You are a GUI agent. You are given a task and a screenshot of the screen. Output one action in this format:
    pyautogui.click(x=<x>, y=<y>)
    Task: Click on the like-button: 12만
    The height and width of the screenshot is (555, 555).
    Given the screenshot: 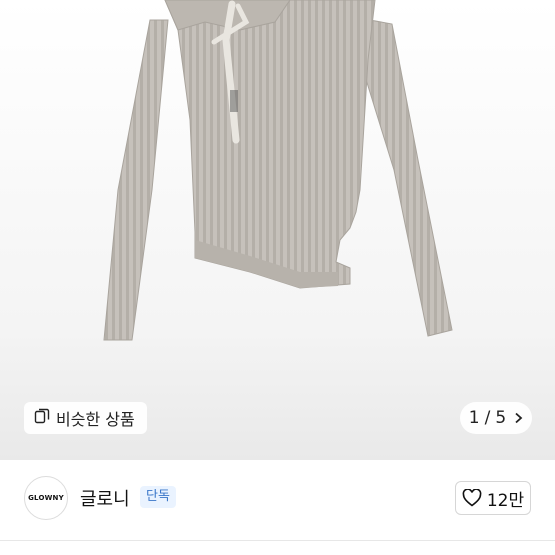 What is the action you would take?
    pyautogui.click(x=493, y=498)
    